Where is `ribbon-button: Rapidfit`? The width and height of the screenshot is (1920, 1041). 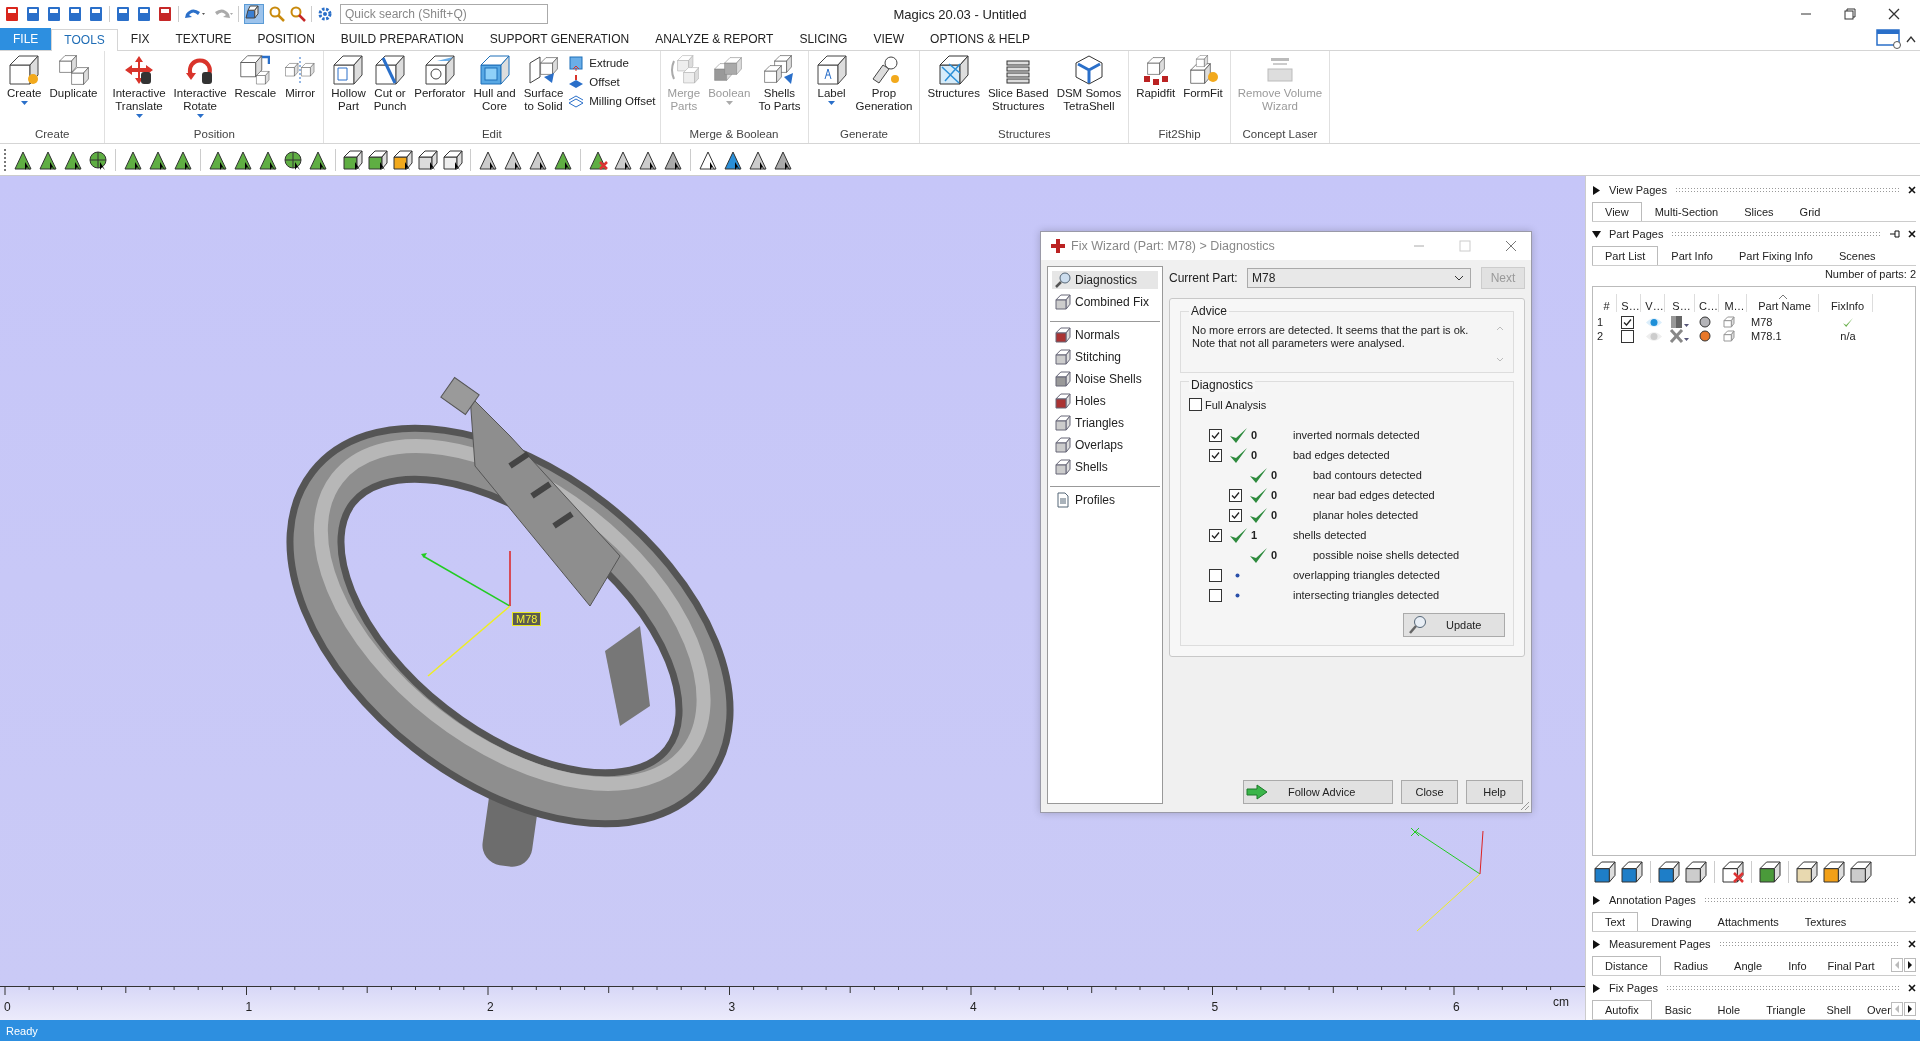 ribbon-button: Rapidfit is located at coordinates (1156, 77).